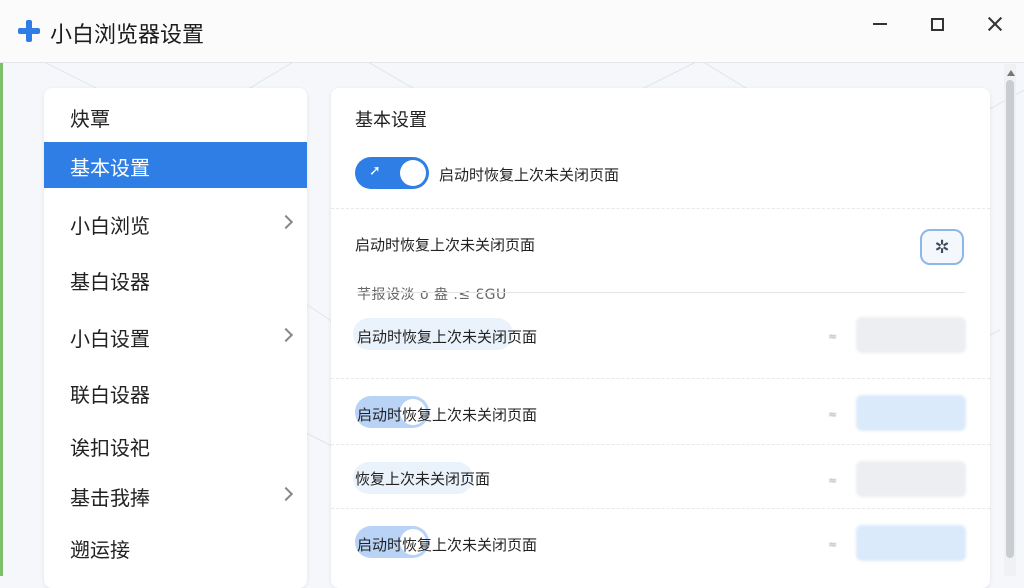  Describe the element at coordinates (110, 339) in the screenshot. I see `sidebar-item-label: 小白设置` at that location.